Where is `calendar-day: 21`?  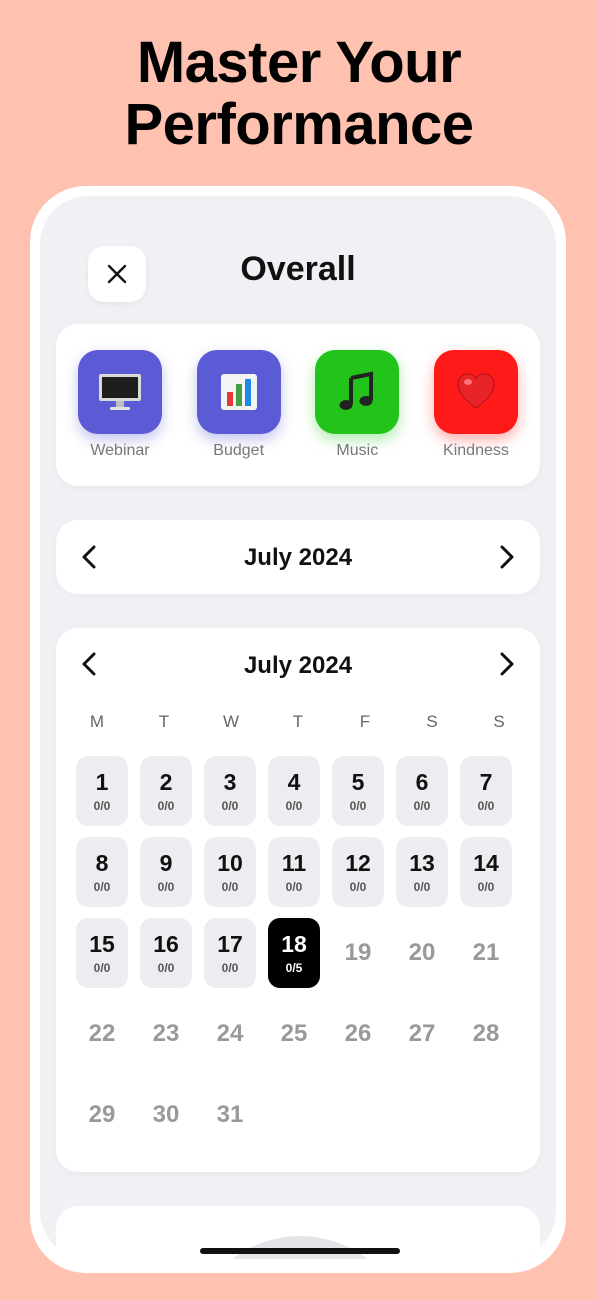
calendar-day: 21 is located at coordinates (486, 953).